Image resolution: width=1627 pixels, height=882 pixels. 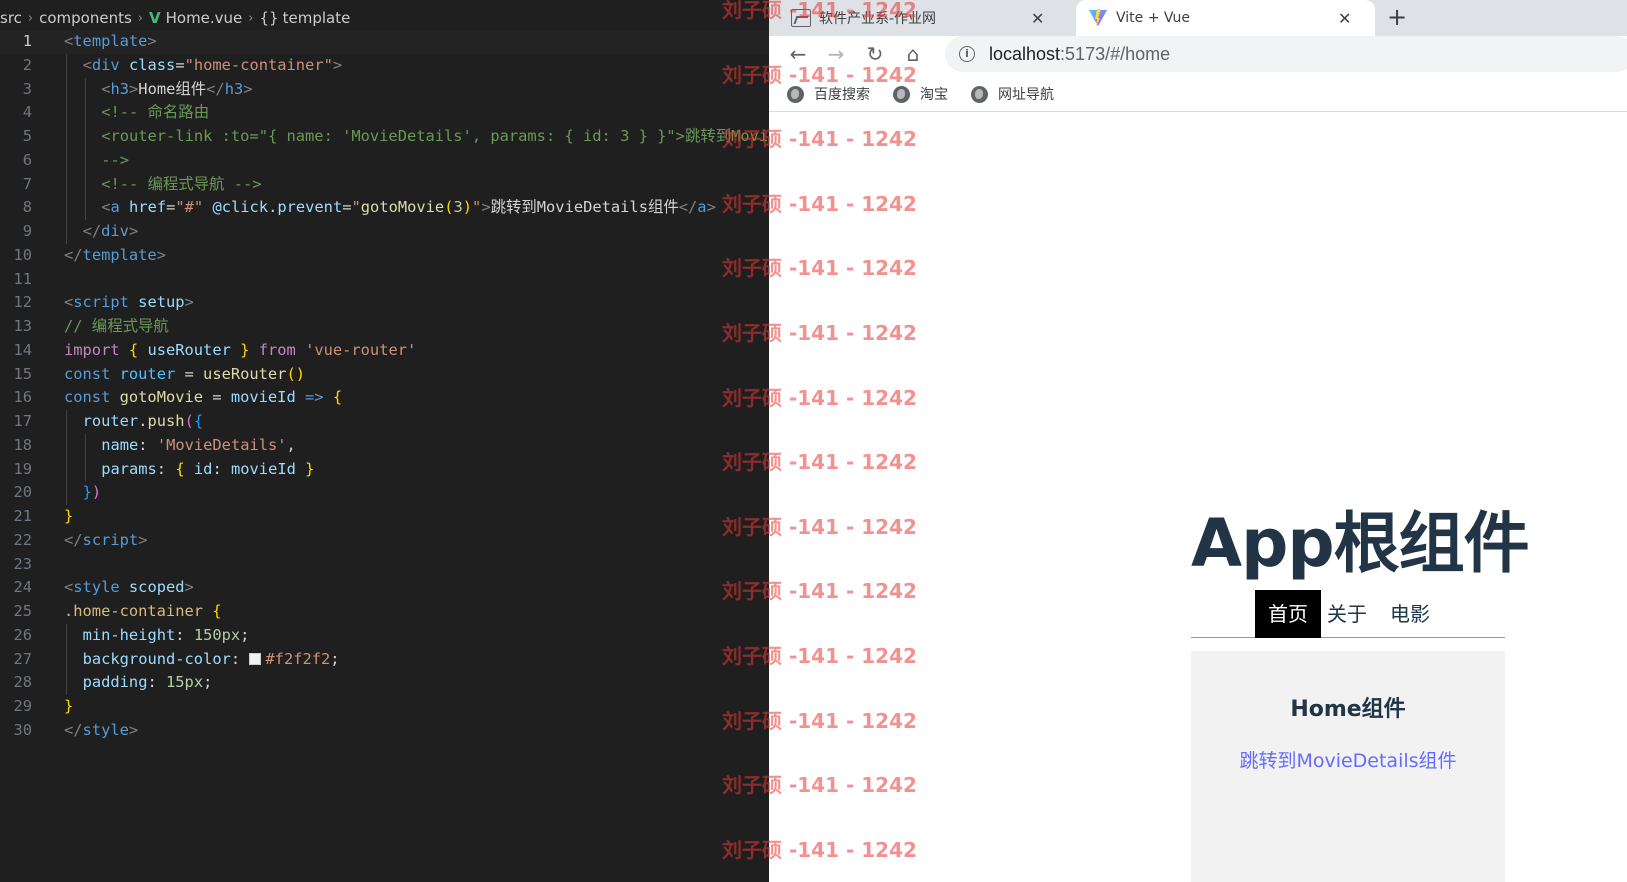 I want to click on line-number: 23, so click(x=22, y=563).